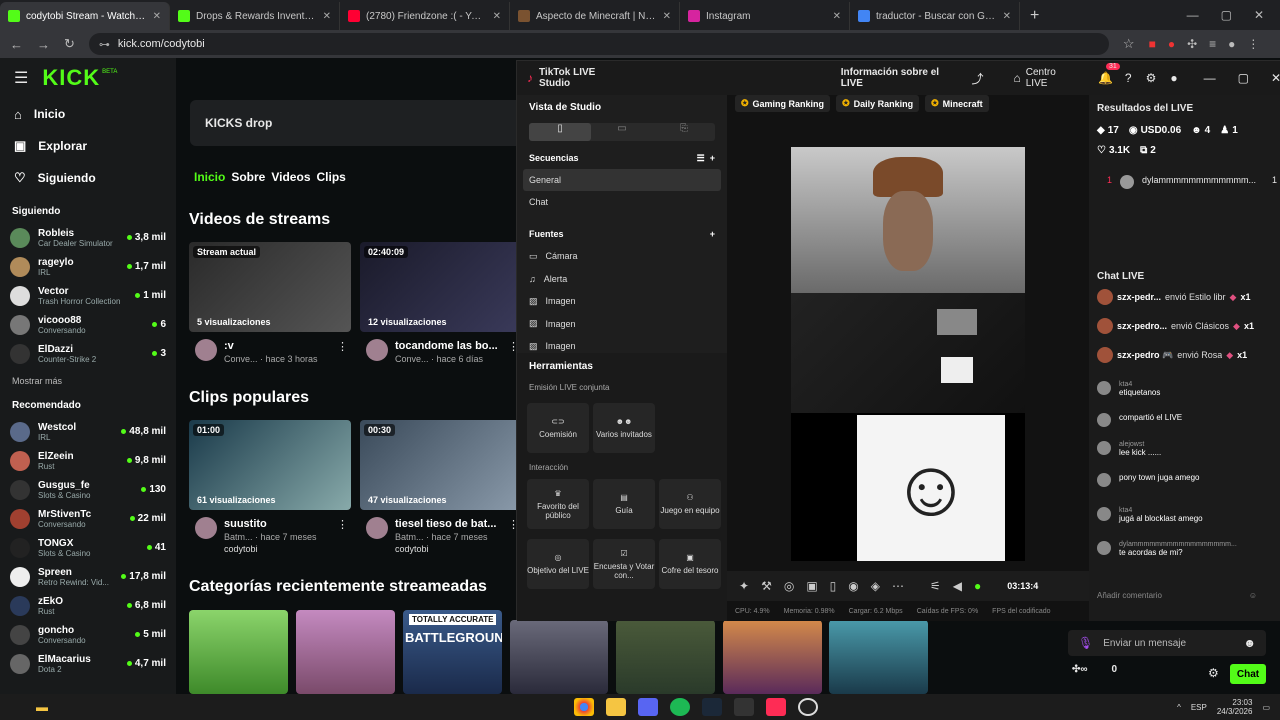 This screenshot has height=720, width=1280. I want to click on kick-chat-input: 🎙 Enviar un mensaje ☻, so click(1167, 643).